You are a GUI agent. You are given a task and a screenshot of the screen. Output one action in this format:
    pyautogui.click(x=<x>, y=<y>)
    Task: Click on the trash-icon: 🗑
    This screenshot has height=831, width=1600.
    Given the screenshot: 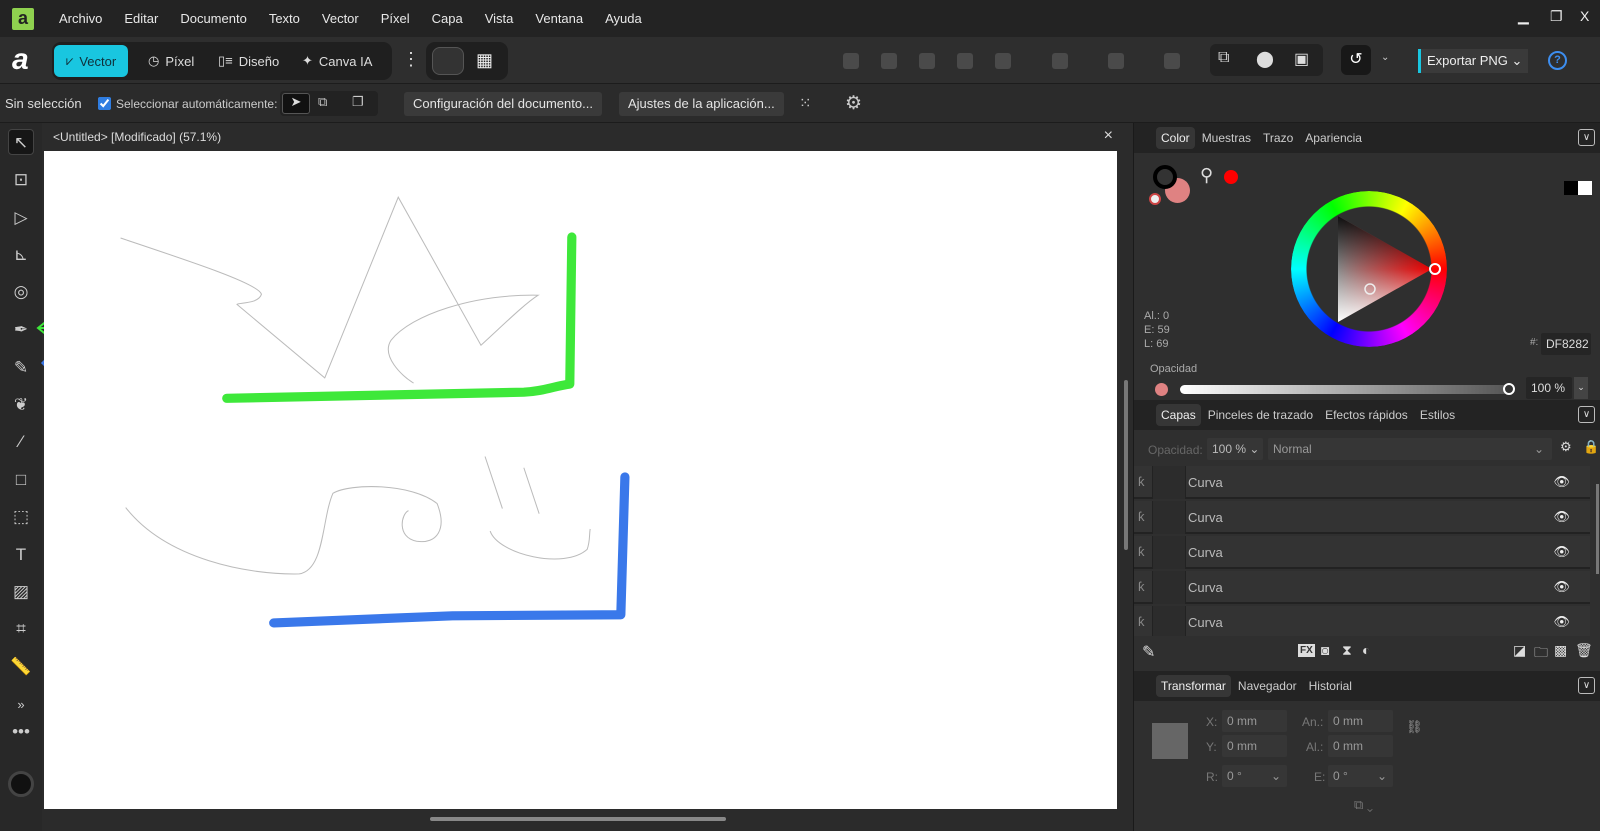 What is the action you would take?
    pyautogui.click(x=1584, y=650)
    